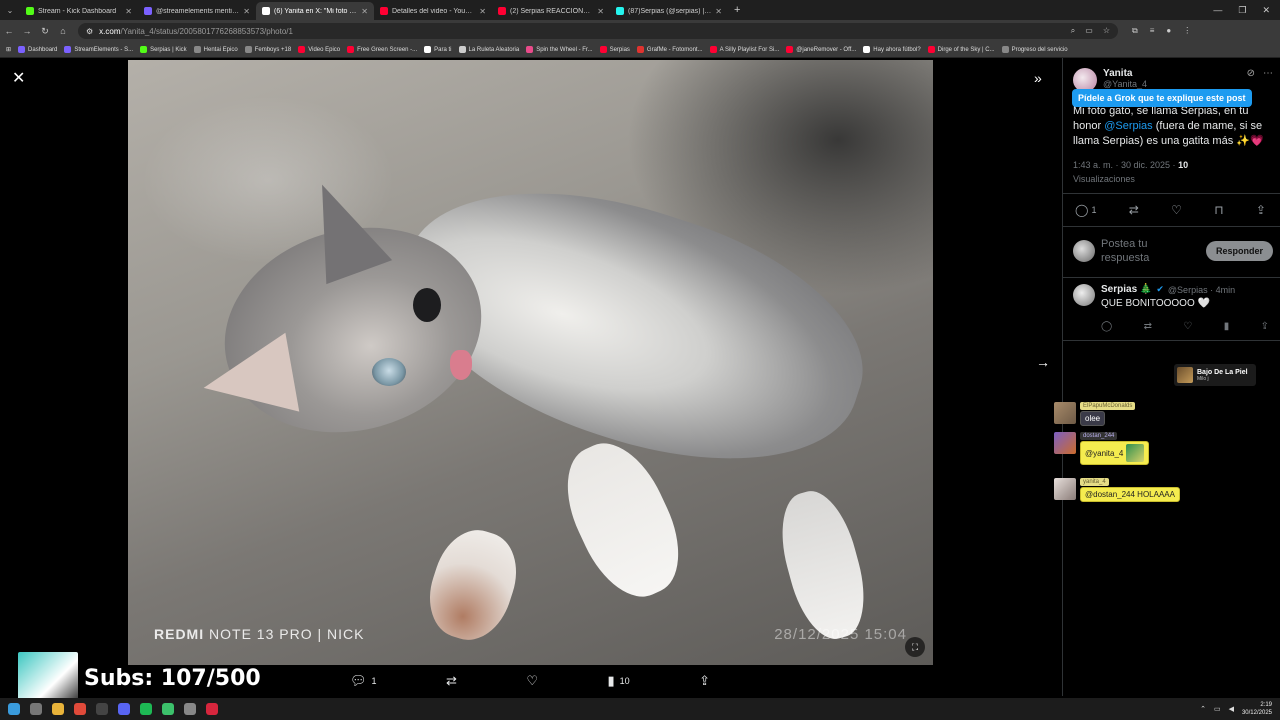  What do you see at coordinates (1125, 165) in the screenshot?
I see `post-timestamp: 1:43 a. m. · 30 dic. 2025 ·` at bounding box center [1125, 165].